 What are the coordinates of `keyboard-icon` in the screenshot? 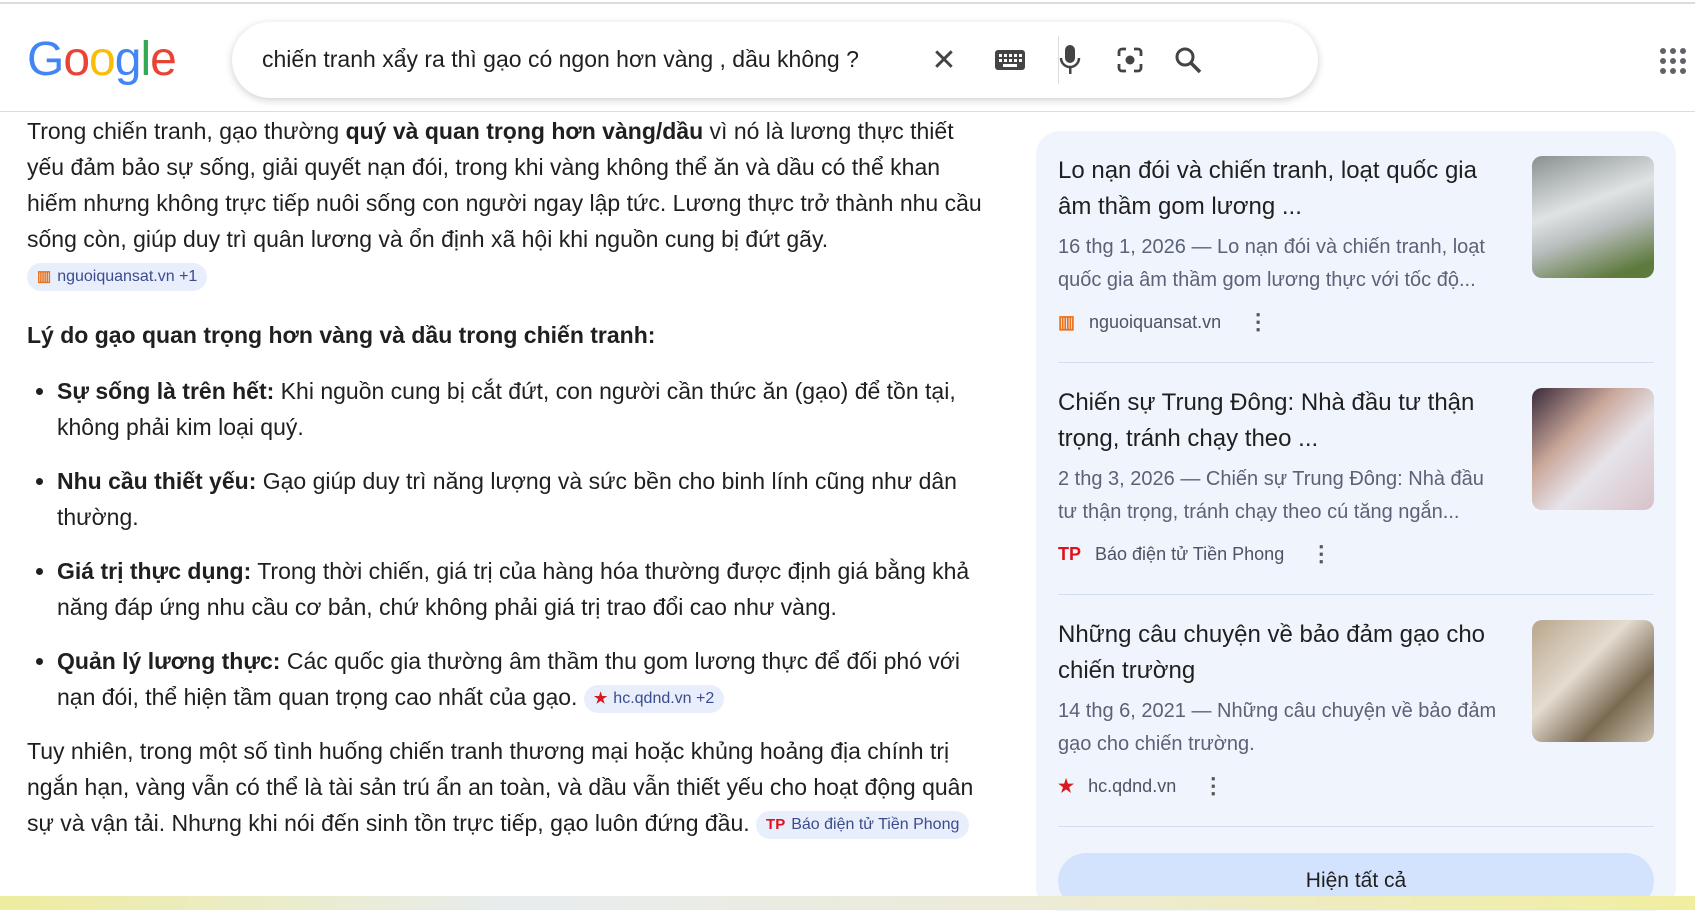 It's located at (1010, 60).